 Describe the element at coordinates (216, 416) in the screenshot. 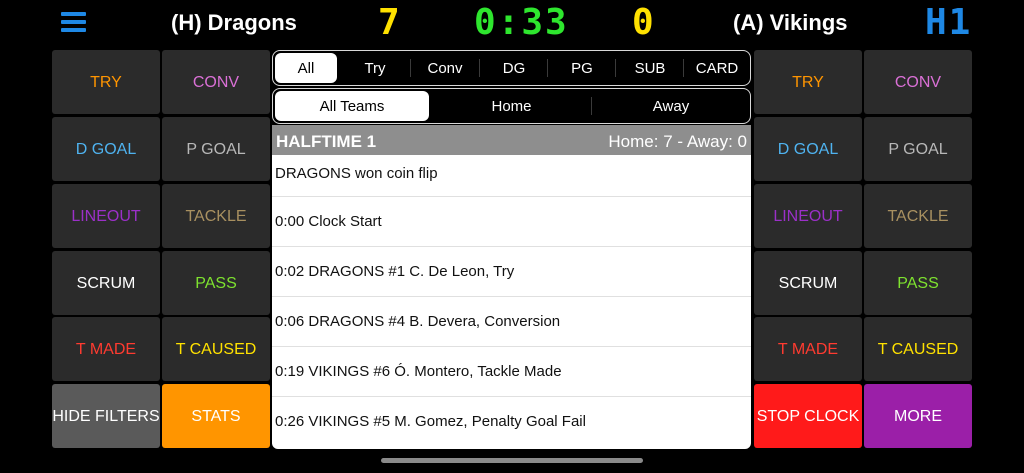

I see `stats-button: STATS` at that location.